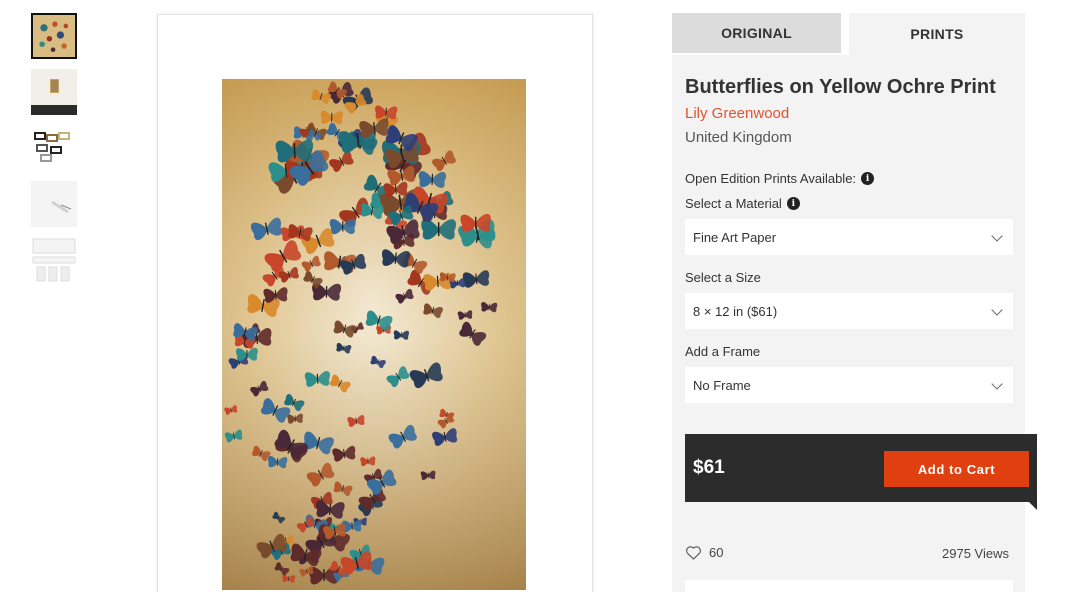 Image resolution: width=1080 pixels, height=592 pixels. Describe the element at coordinates (722, 385) in the screenshot. I see `frame-select-value: No Frame` at that location.